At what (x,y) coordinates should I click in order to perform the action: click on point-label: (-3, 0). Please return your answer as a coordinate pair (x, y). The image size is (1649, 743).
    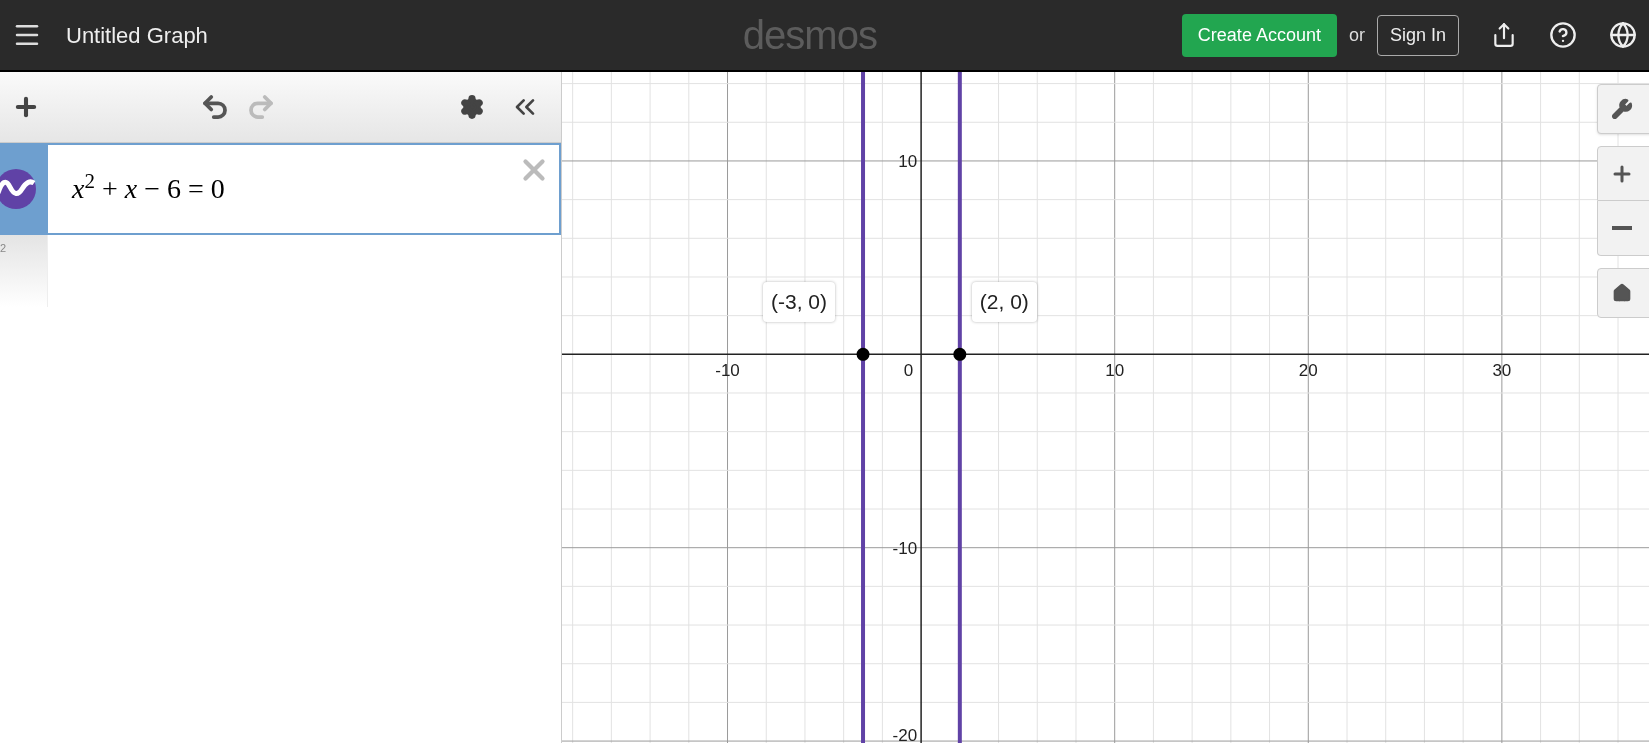
    Looking at the image, I should click on (799, 302).